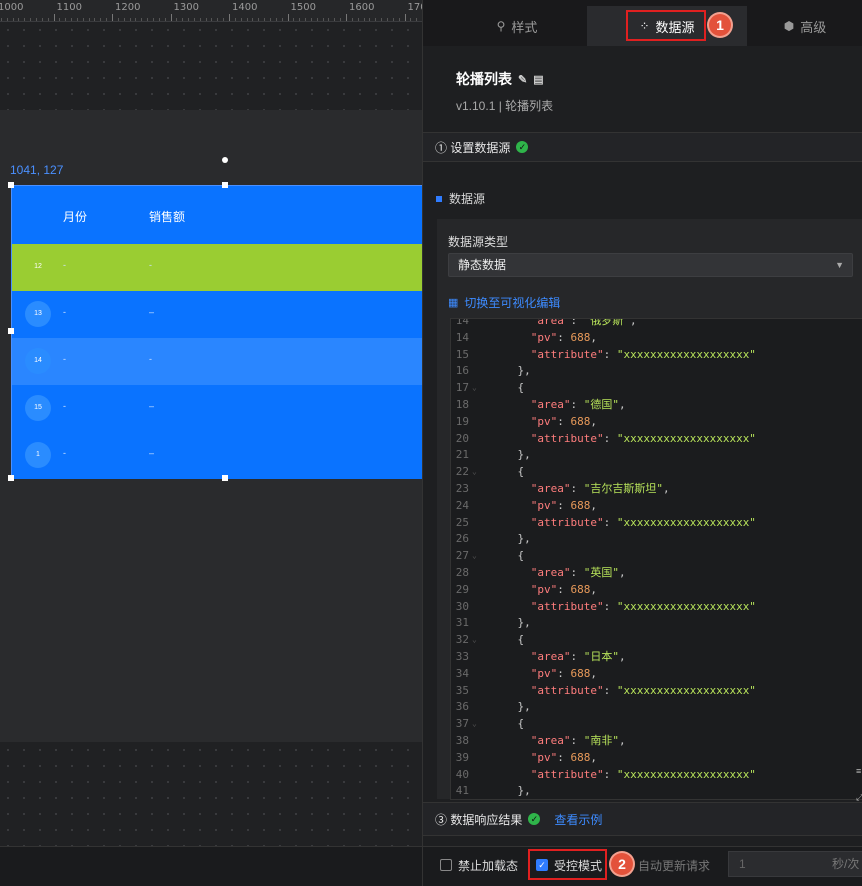  Describe the element at coordinates (11, 331) in the screenshot. I see `resize-handle-l` at that location.